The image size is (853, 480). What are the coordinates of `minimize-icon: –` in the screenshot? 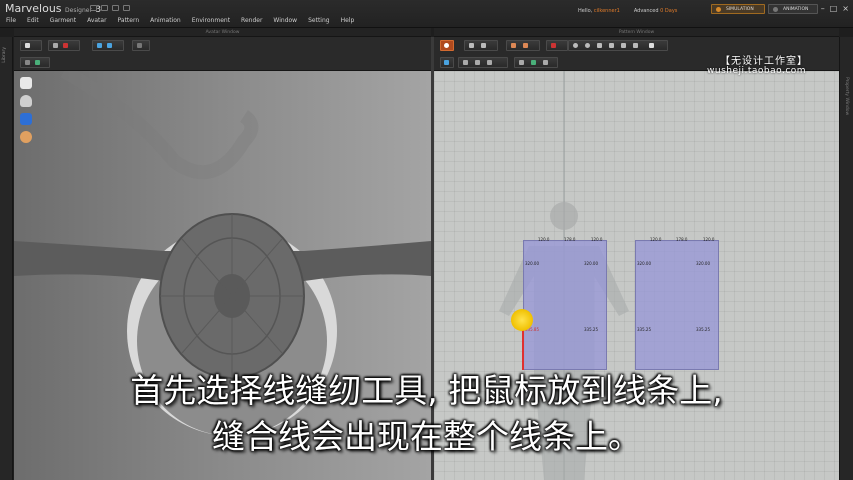 It's located at (823, 8).